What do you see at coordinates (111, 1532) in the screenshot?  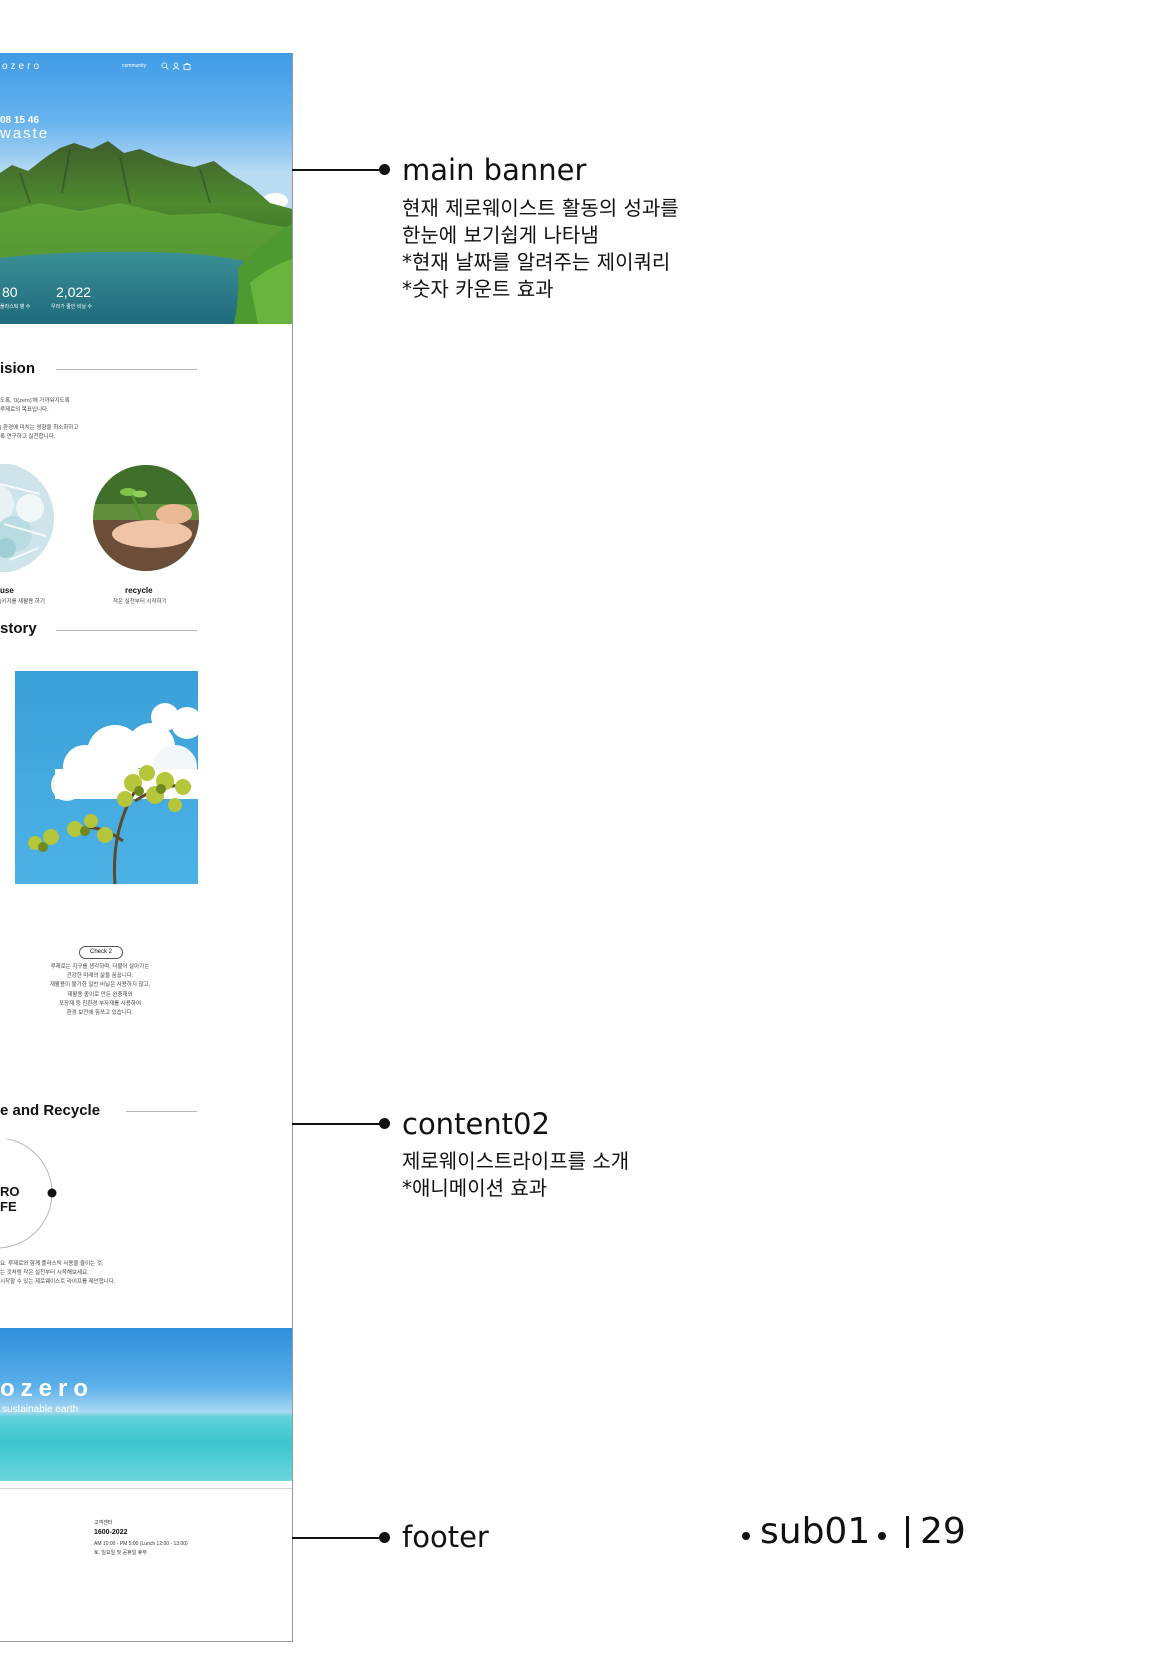 I see `footer-phone: 1600-2022` at bounding box center [111, 1532].